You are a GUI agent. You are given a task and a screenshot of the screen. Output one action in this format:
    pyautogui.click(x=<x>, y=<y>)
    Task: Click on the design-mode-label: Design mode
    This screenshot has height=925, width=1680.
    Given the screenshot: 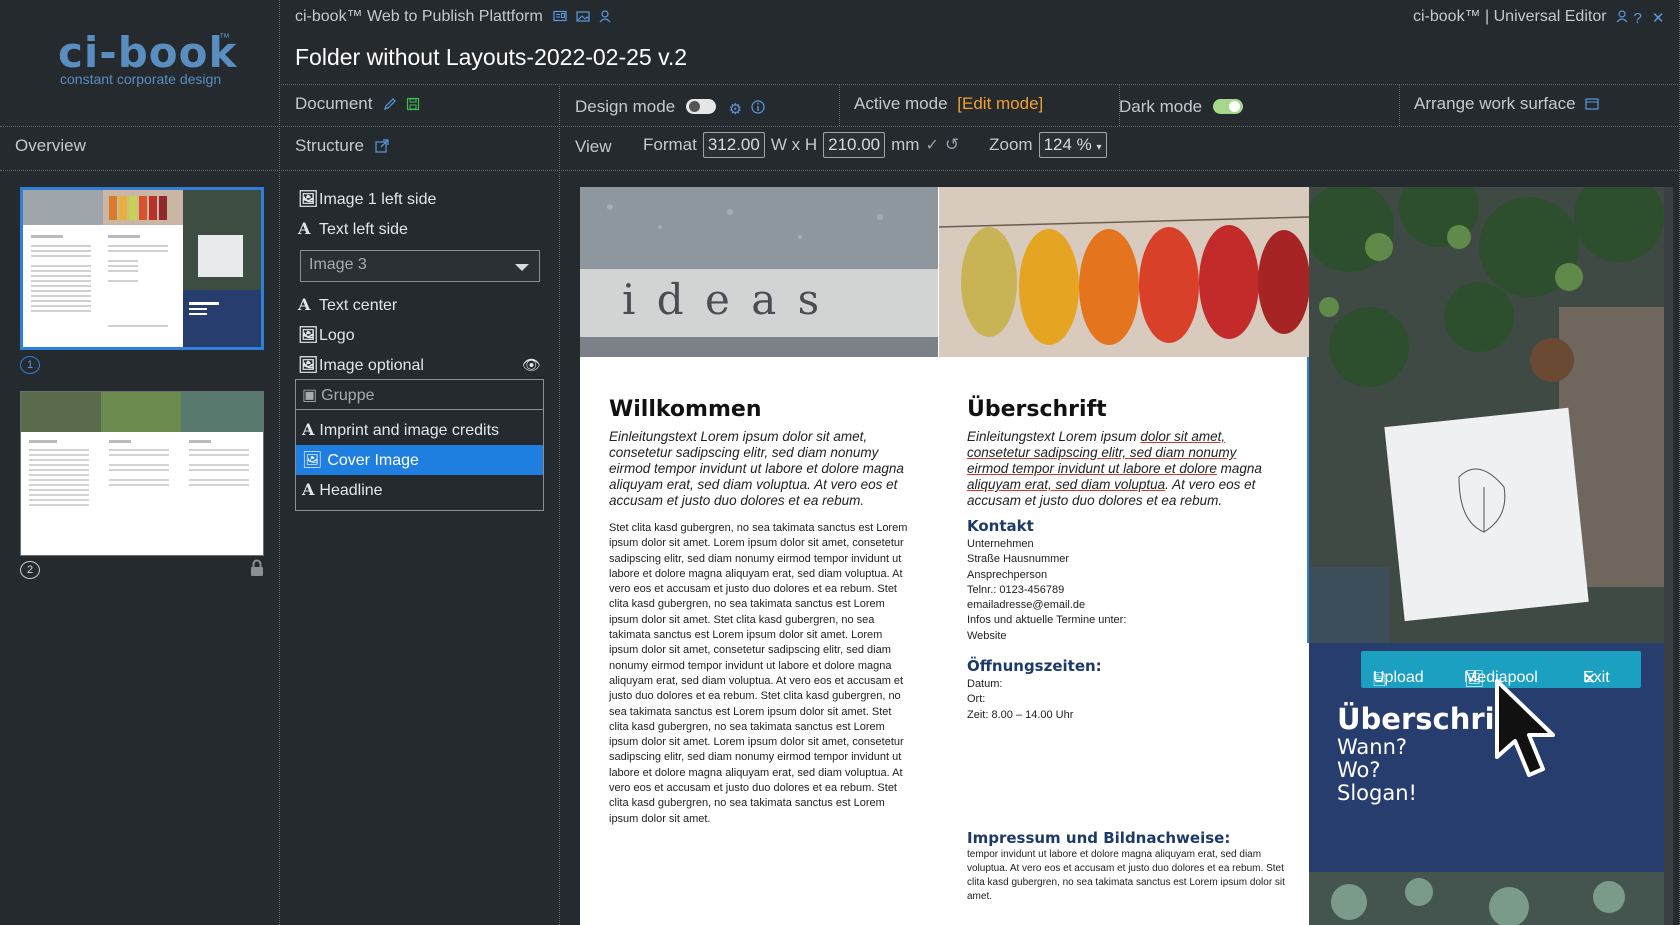 What is the action you would take?
    pyautogui.click(x=625, y=106)
    